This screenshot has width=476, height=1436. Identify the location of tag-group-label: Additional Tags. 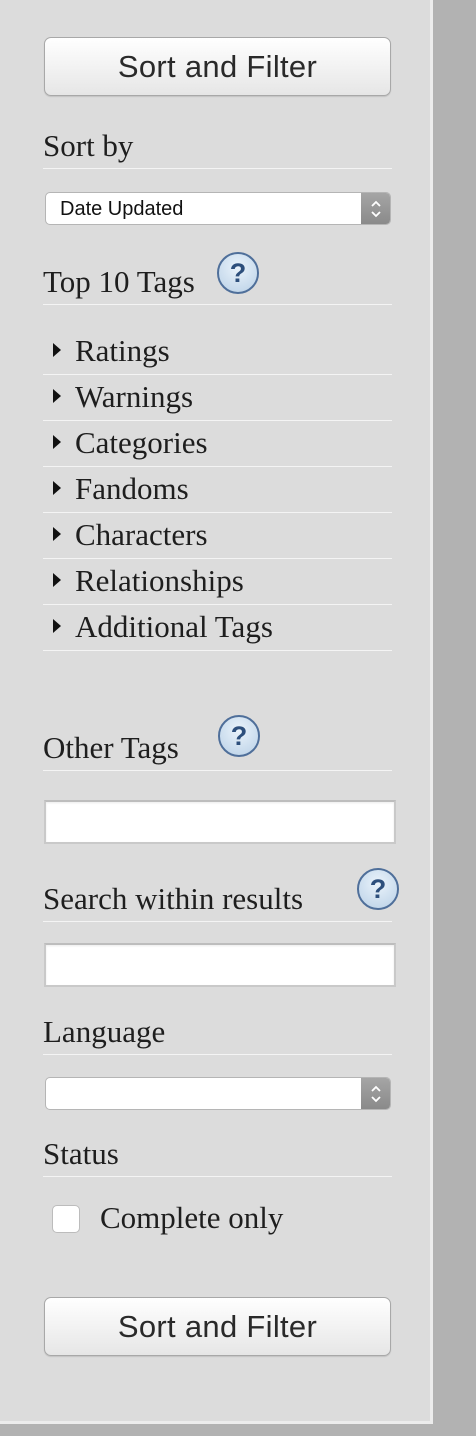
(174, 626).